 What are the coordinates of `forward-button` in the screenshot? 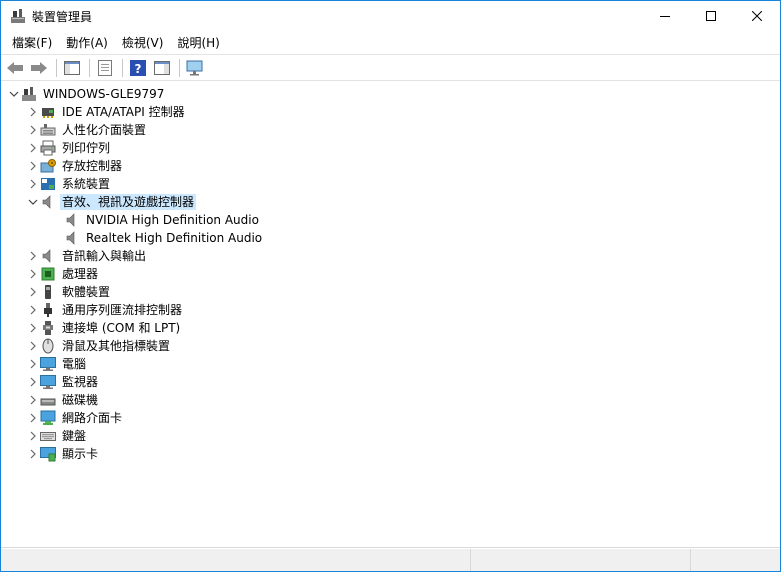 It's located at (39, 68).